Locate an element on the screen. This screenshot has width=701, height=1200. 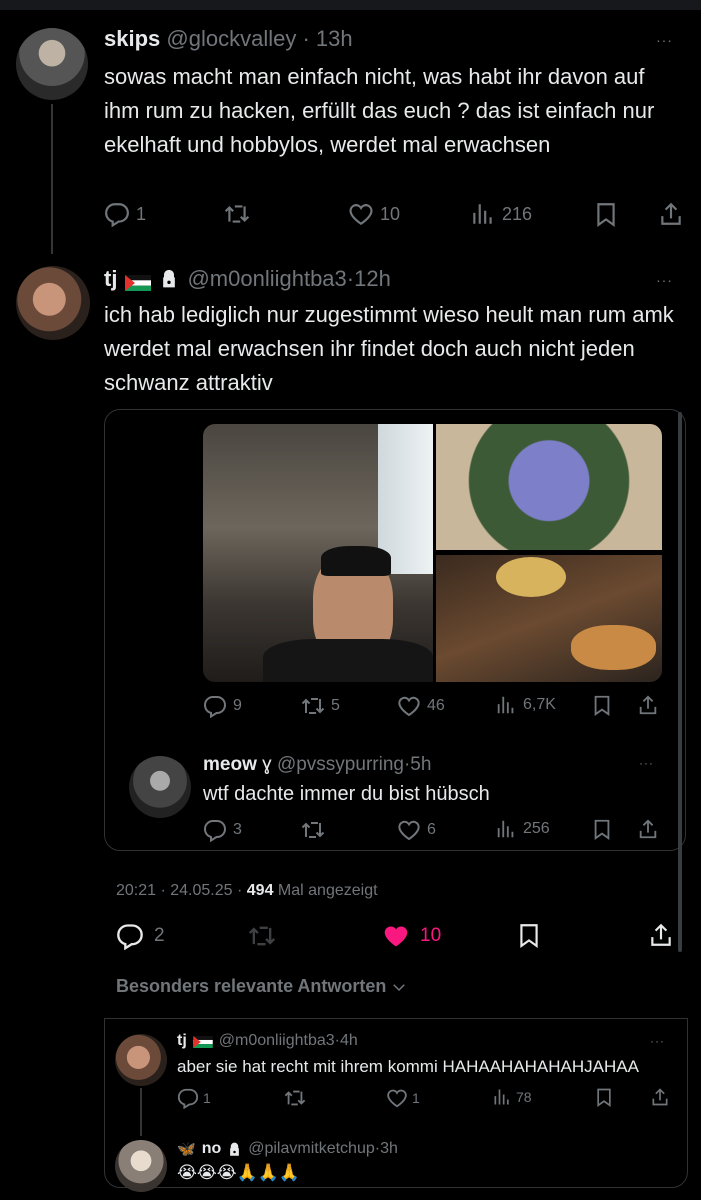
reply-button: 2 is located at coordinates (140, 936).